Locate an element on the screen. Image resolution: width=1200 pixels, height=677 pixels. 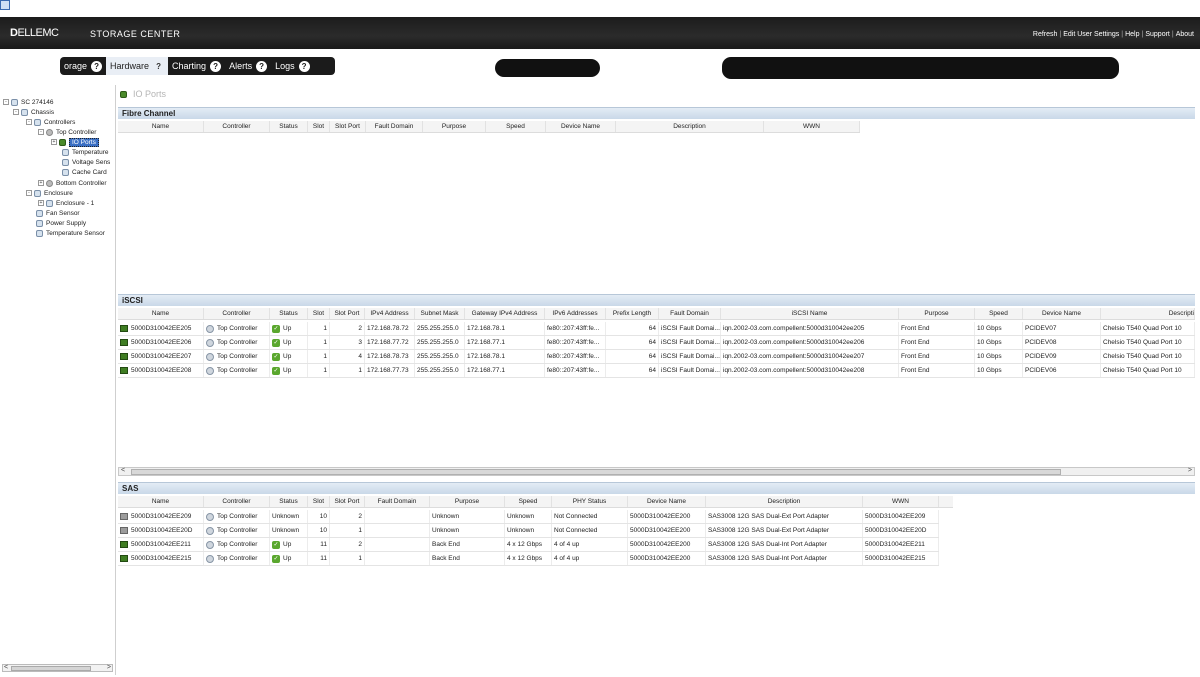
tree-item-chassis: - Chassis is located at coordinates (33, 112).